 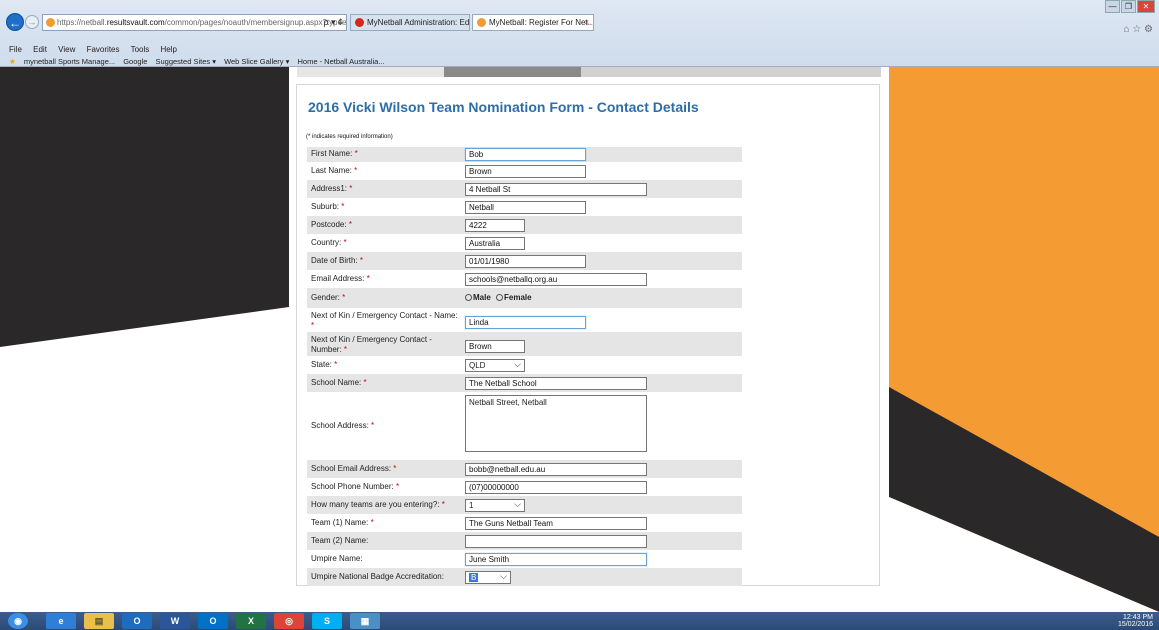 What do you see at coordinates (517, 364) in the screenshot?
I see `chevron-down-icon: ⌵` at bounding box center [517, 364].